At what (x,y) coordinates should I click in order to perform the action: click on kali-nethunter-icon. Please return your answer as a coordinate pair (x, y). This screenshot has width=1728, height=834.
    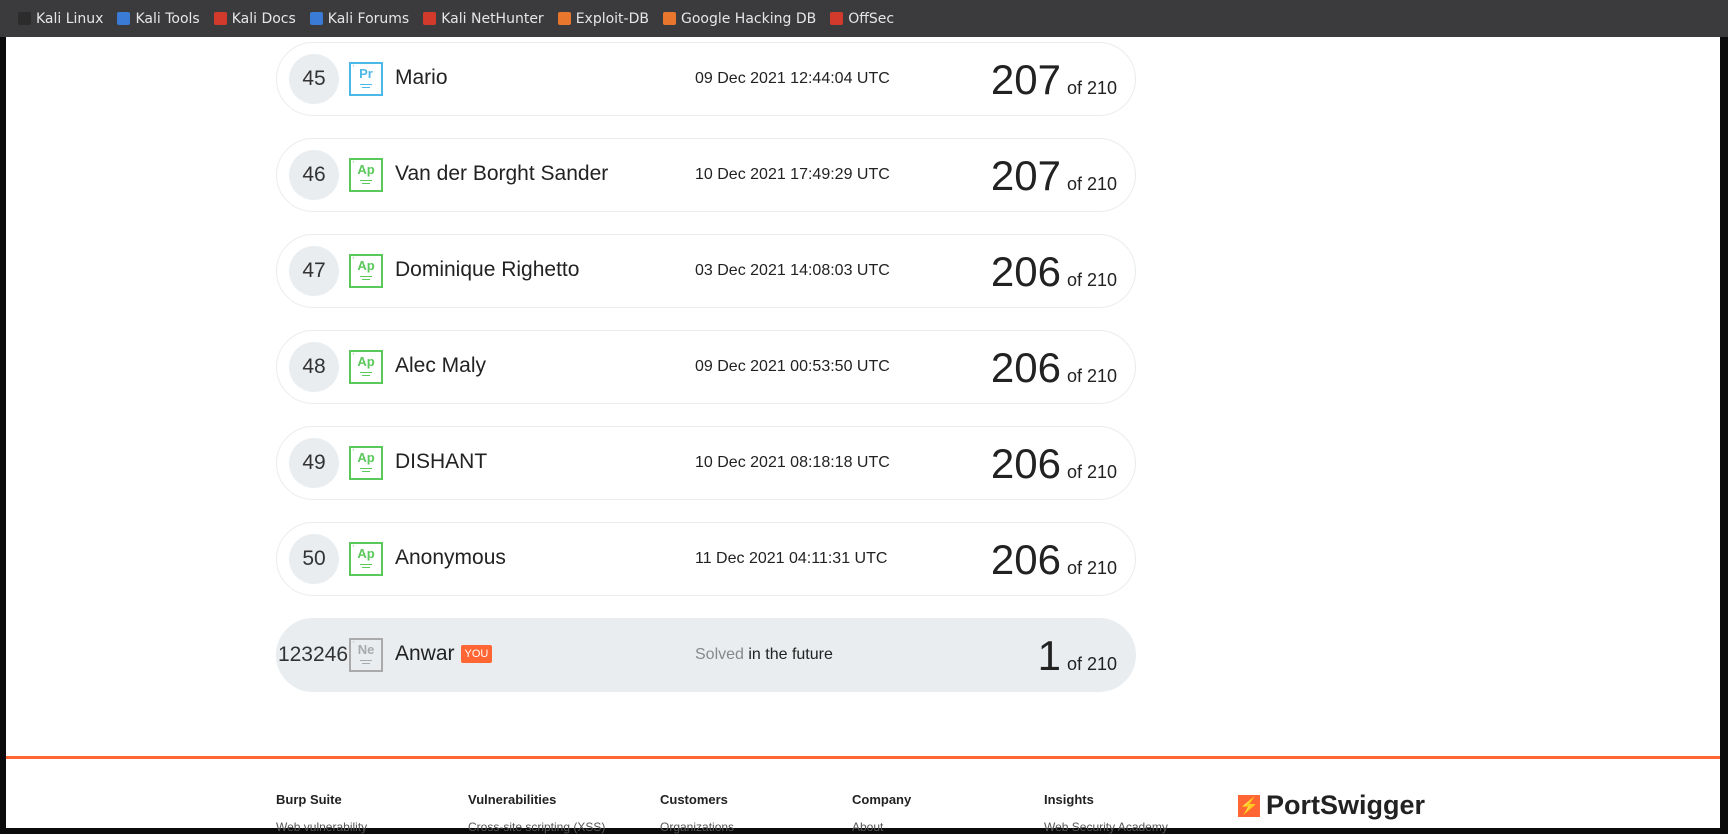
    Looking at the image, I should click on (430, 18).